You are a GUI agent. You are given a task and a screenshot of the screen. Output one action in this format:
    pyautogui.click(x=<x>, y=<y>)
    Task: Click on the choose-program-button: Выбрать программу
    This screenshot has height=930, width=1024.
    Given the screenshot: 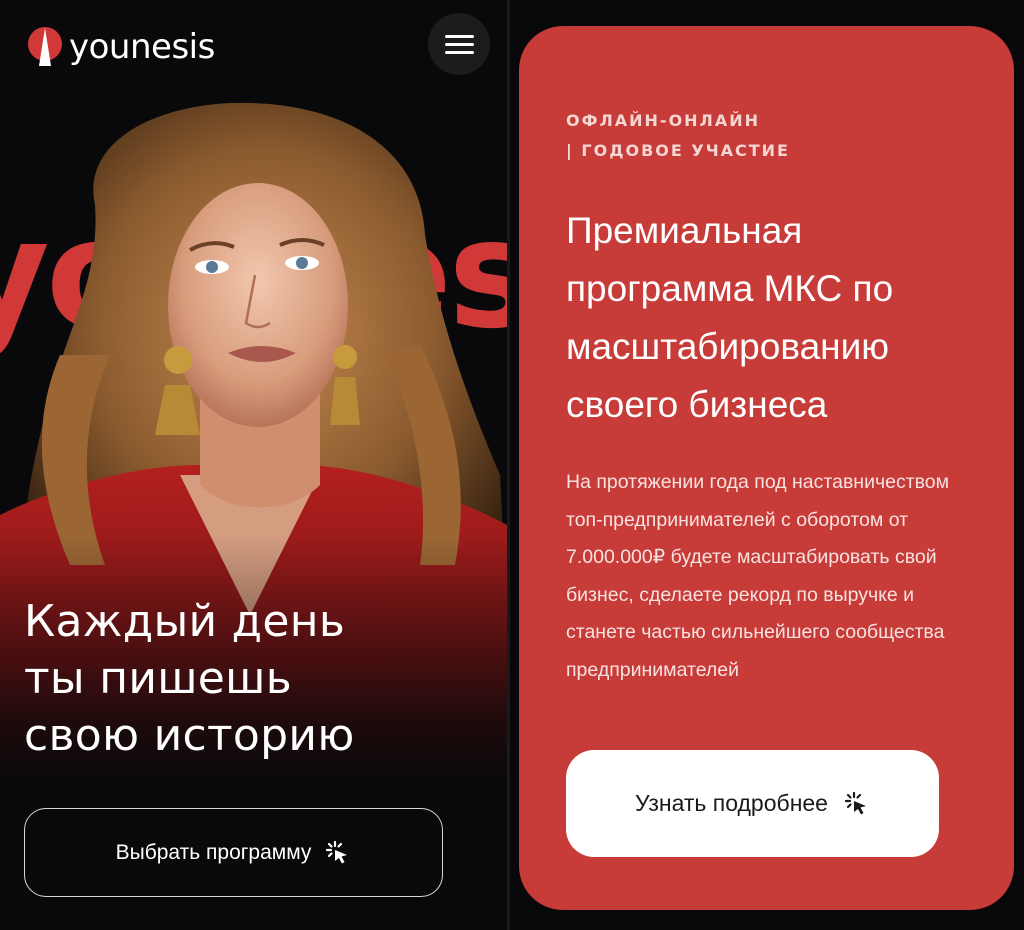 What is the action you would take?
    pyautogui.click(x=233, y=852)
    